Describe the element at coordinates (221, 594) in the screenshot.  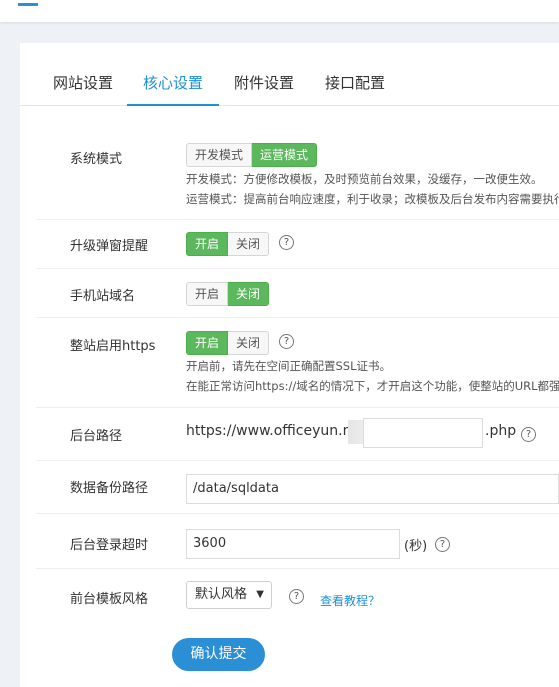
I see `template-style-selected: 默认风格` at that location.